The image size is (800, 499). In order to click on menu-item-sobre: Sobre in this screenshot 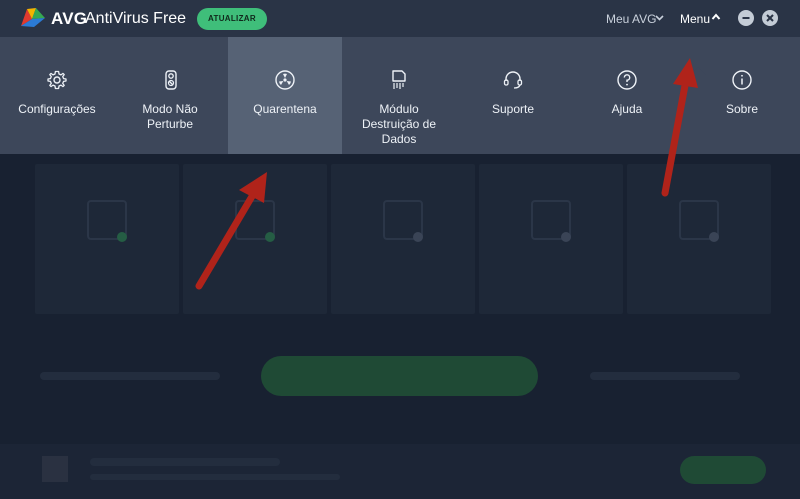, I will do `click(742, 95)`.